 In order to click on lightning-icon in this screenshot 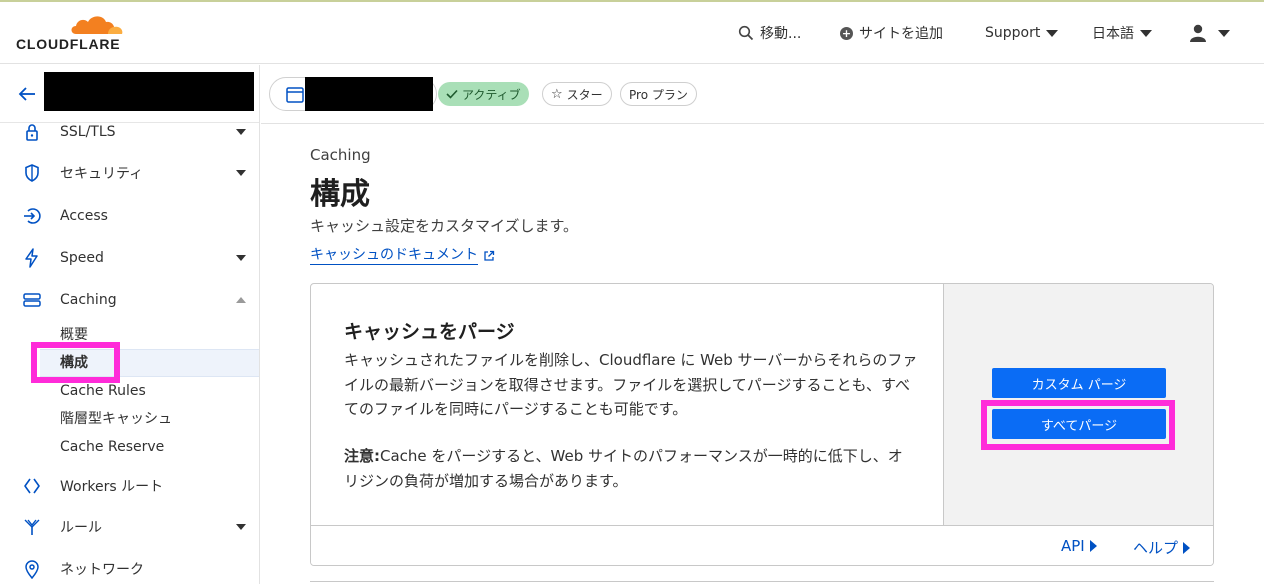, I will do `click(31, 258)`.